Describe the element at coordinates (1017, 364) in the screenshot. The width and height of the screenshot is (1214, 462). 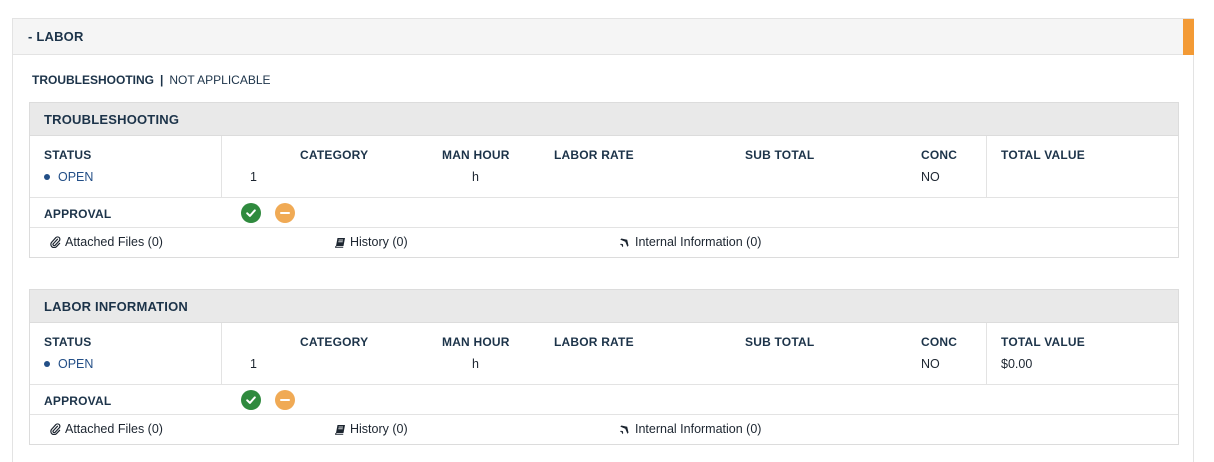
I see `total-value-value: $0.00` at that location.